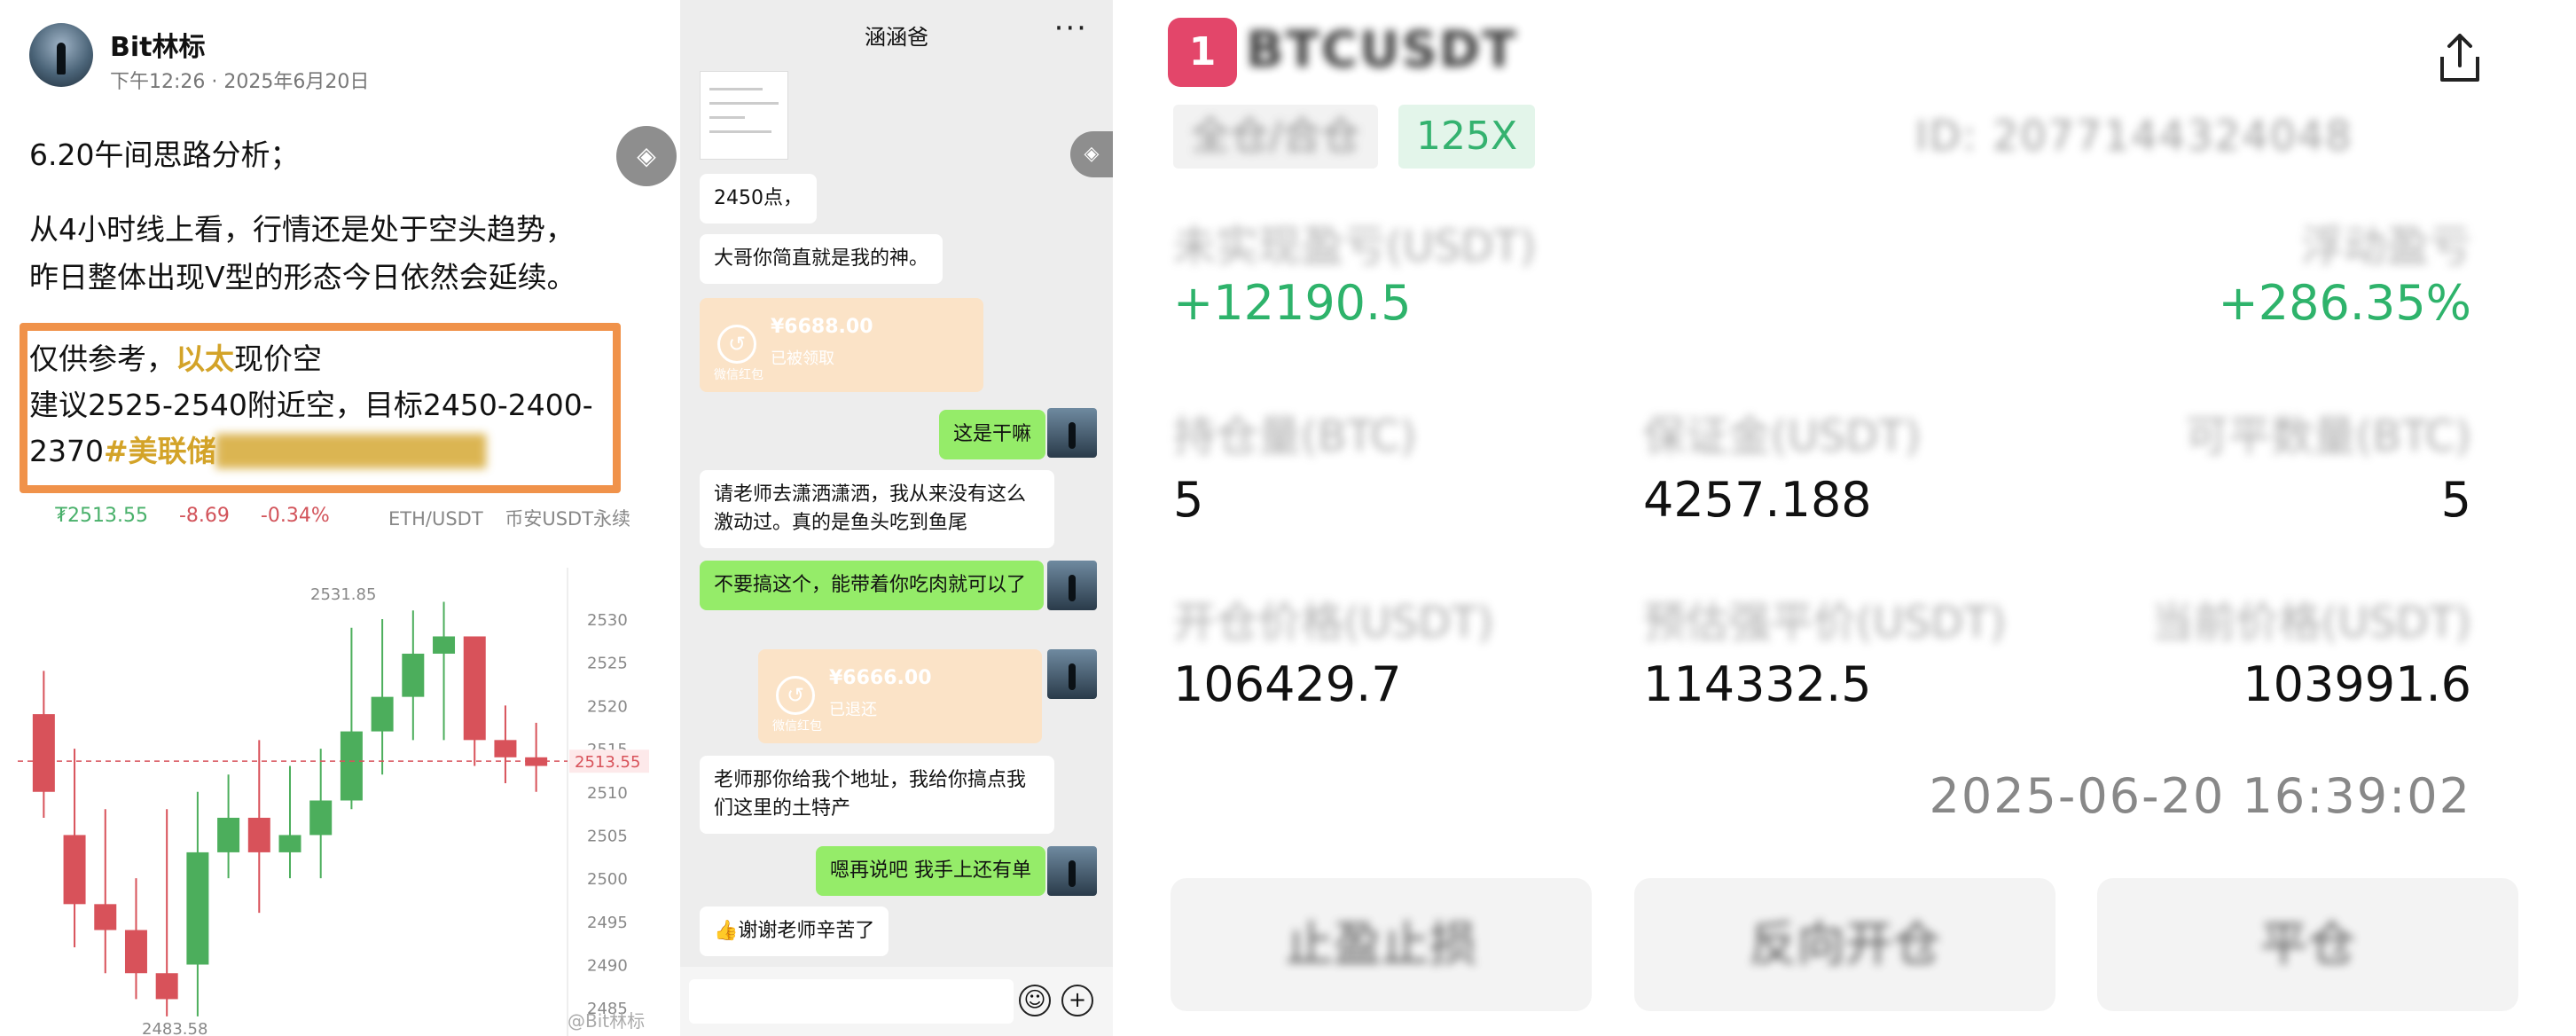  Describe the element at coordinates (295, 516) in the screenshot. I see `ticker-percent: -0.34%` at that location.